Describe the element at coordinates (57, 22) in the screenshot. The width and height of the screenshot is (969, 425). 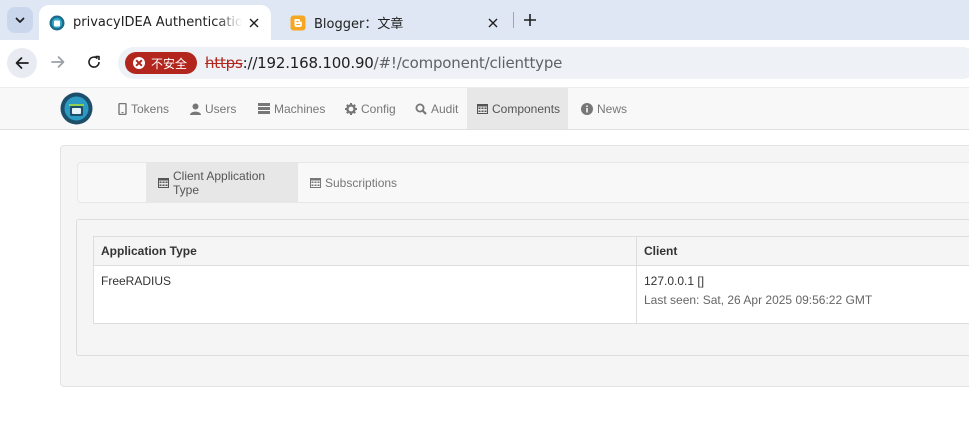
I see `privacyidea-favicon-icon` at that location.